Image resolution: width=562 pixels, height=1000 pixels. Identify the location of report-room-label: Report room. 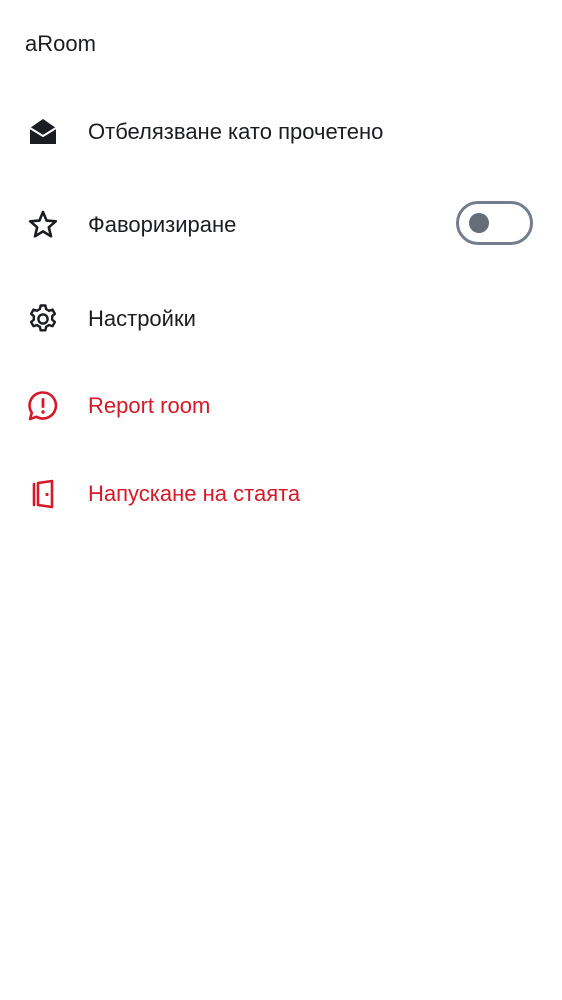
(149, 405).